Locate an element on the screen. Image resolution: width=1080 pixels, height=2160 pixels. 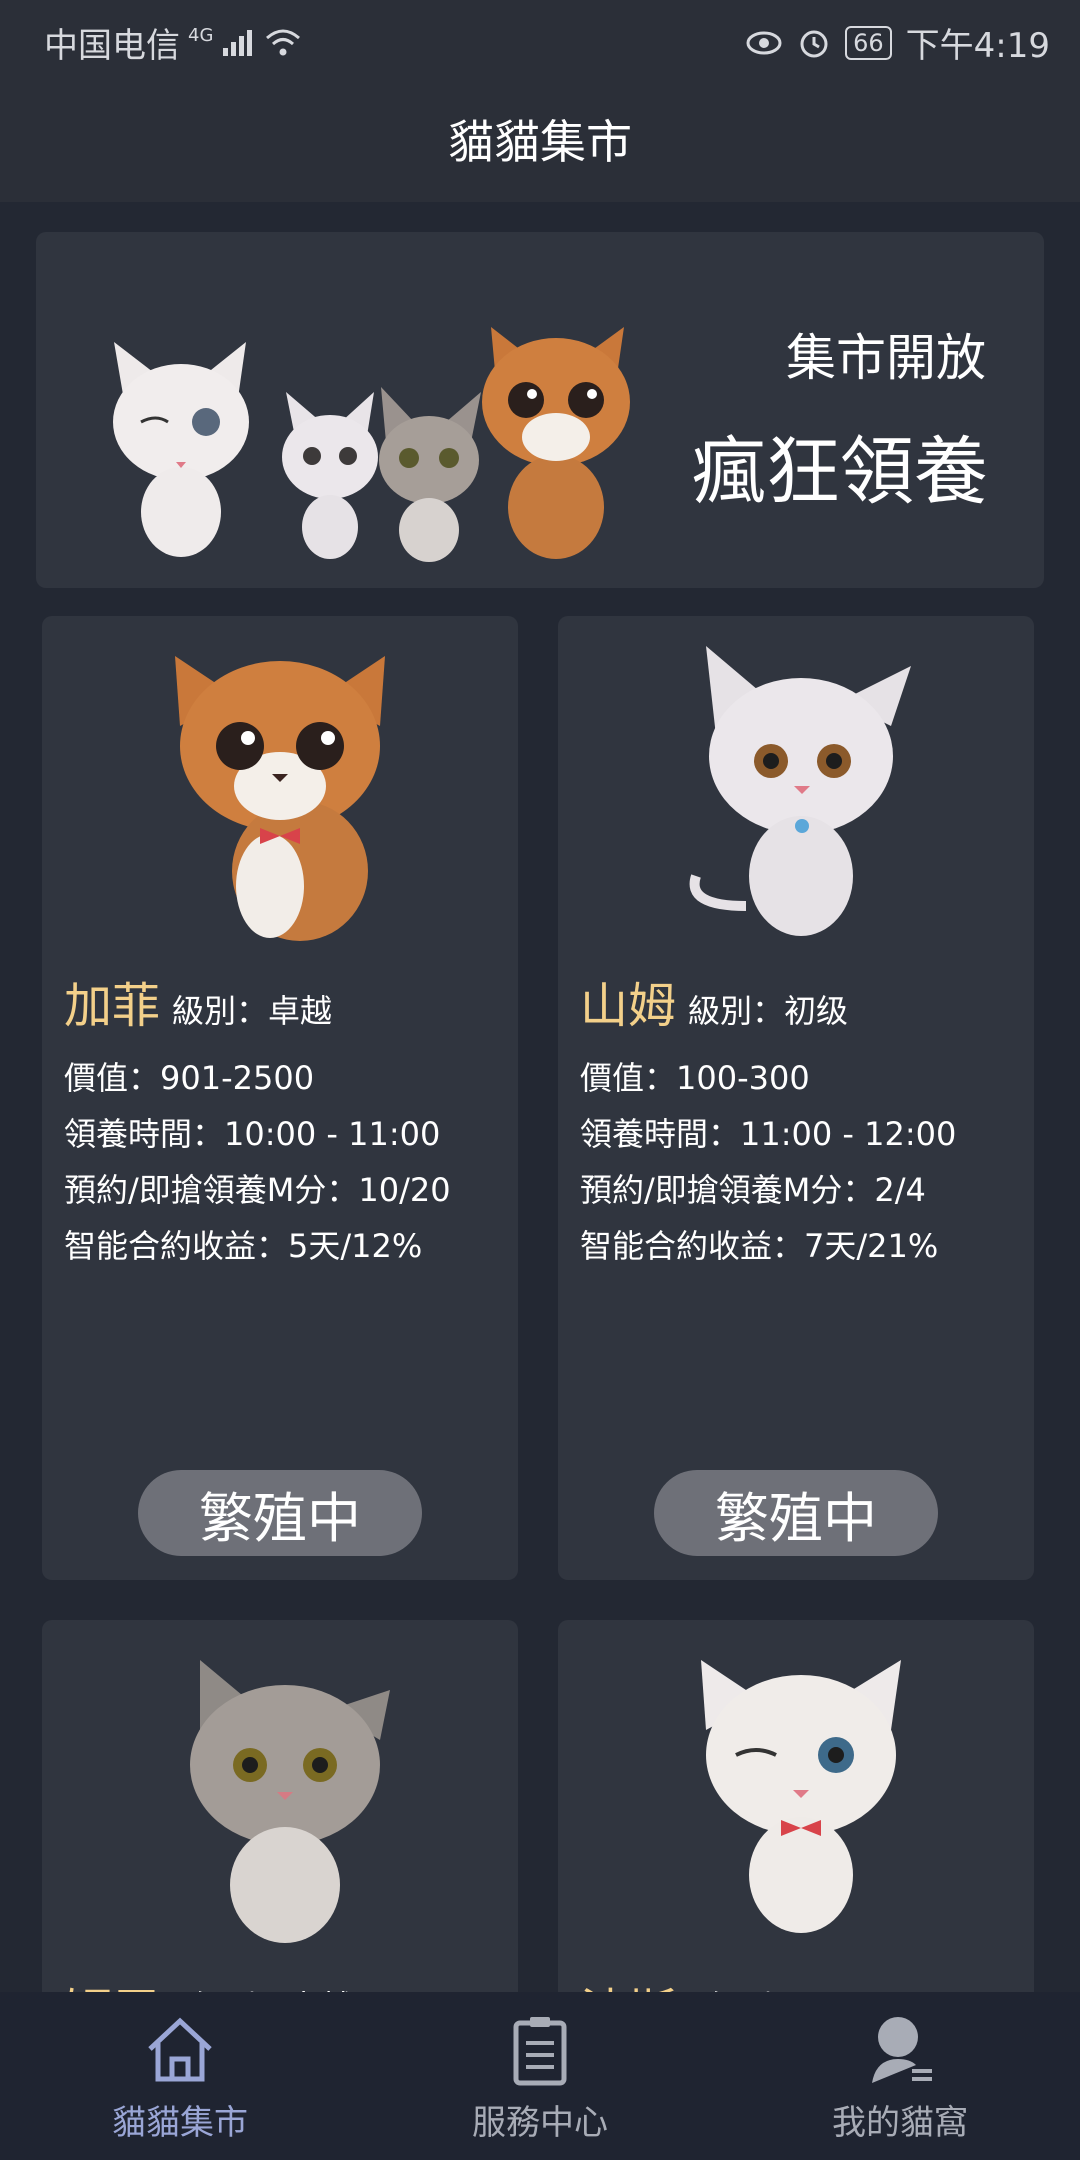
cat-card: 短尾 級別：卓越 is located at coordinates (280, 1820).